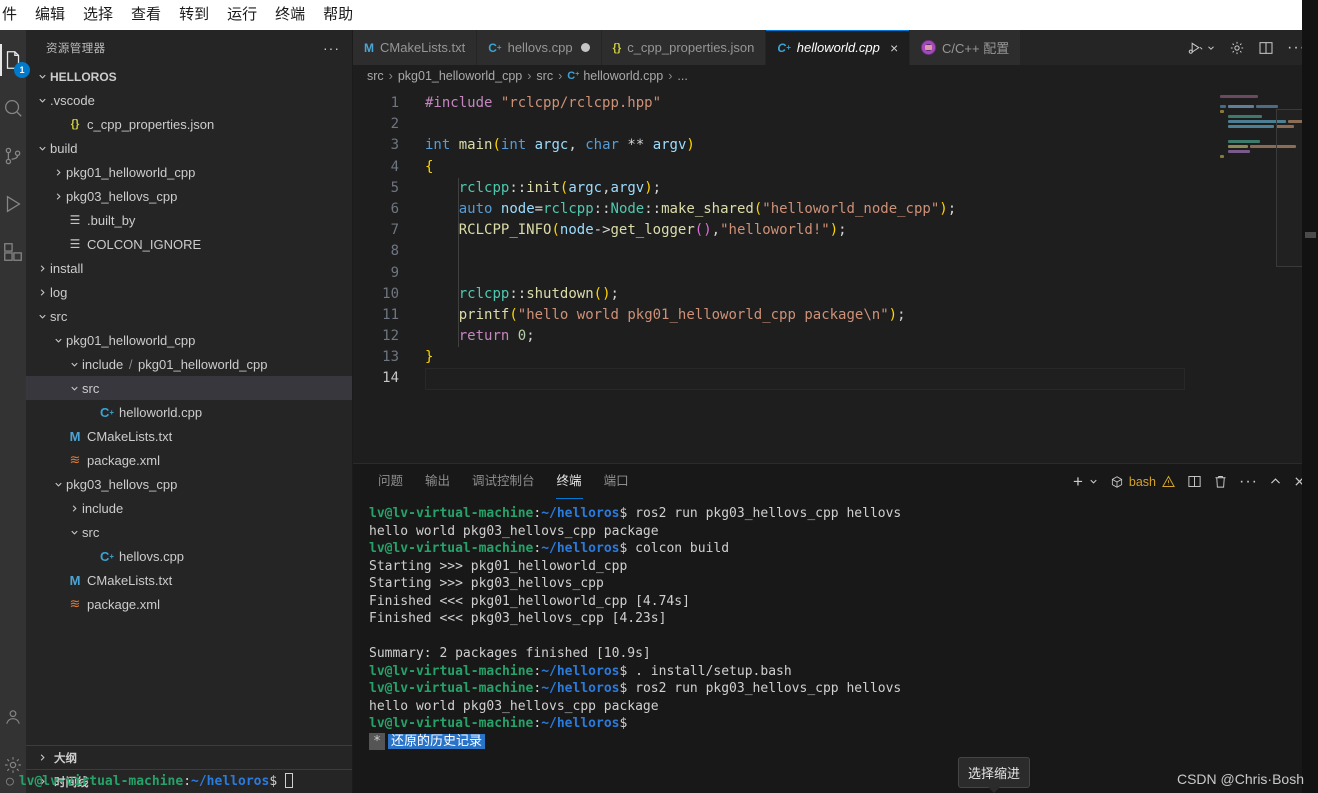 This screenshot has height=793, width=1318. What do you see at coordinates (415, 47) in the screenshot?
I see `editor-tab-cmakelists-txt: M CMakeLists.txt` at bounding box center [415, 47].